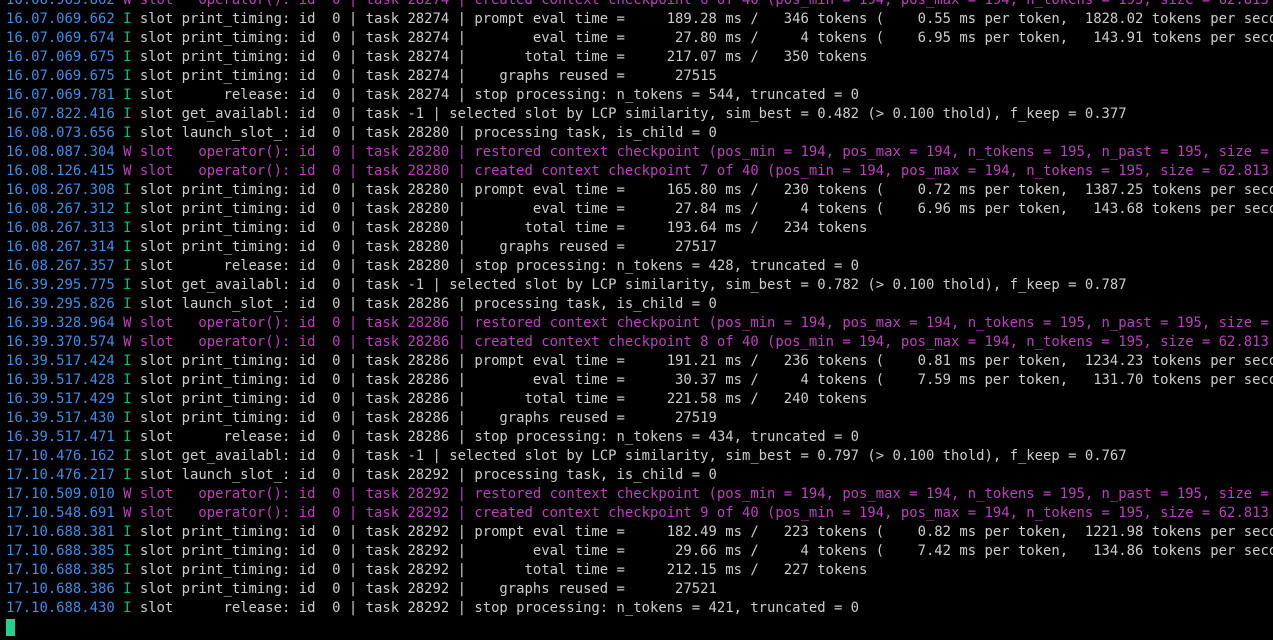 The width and height of the screenshot is (1273, 640). I want to click on terminal-cursor, so click(10, 627).